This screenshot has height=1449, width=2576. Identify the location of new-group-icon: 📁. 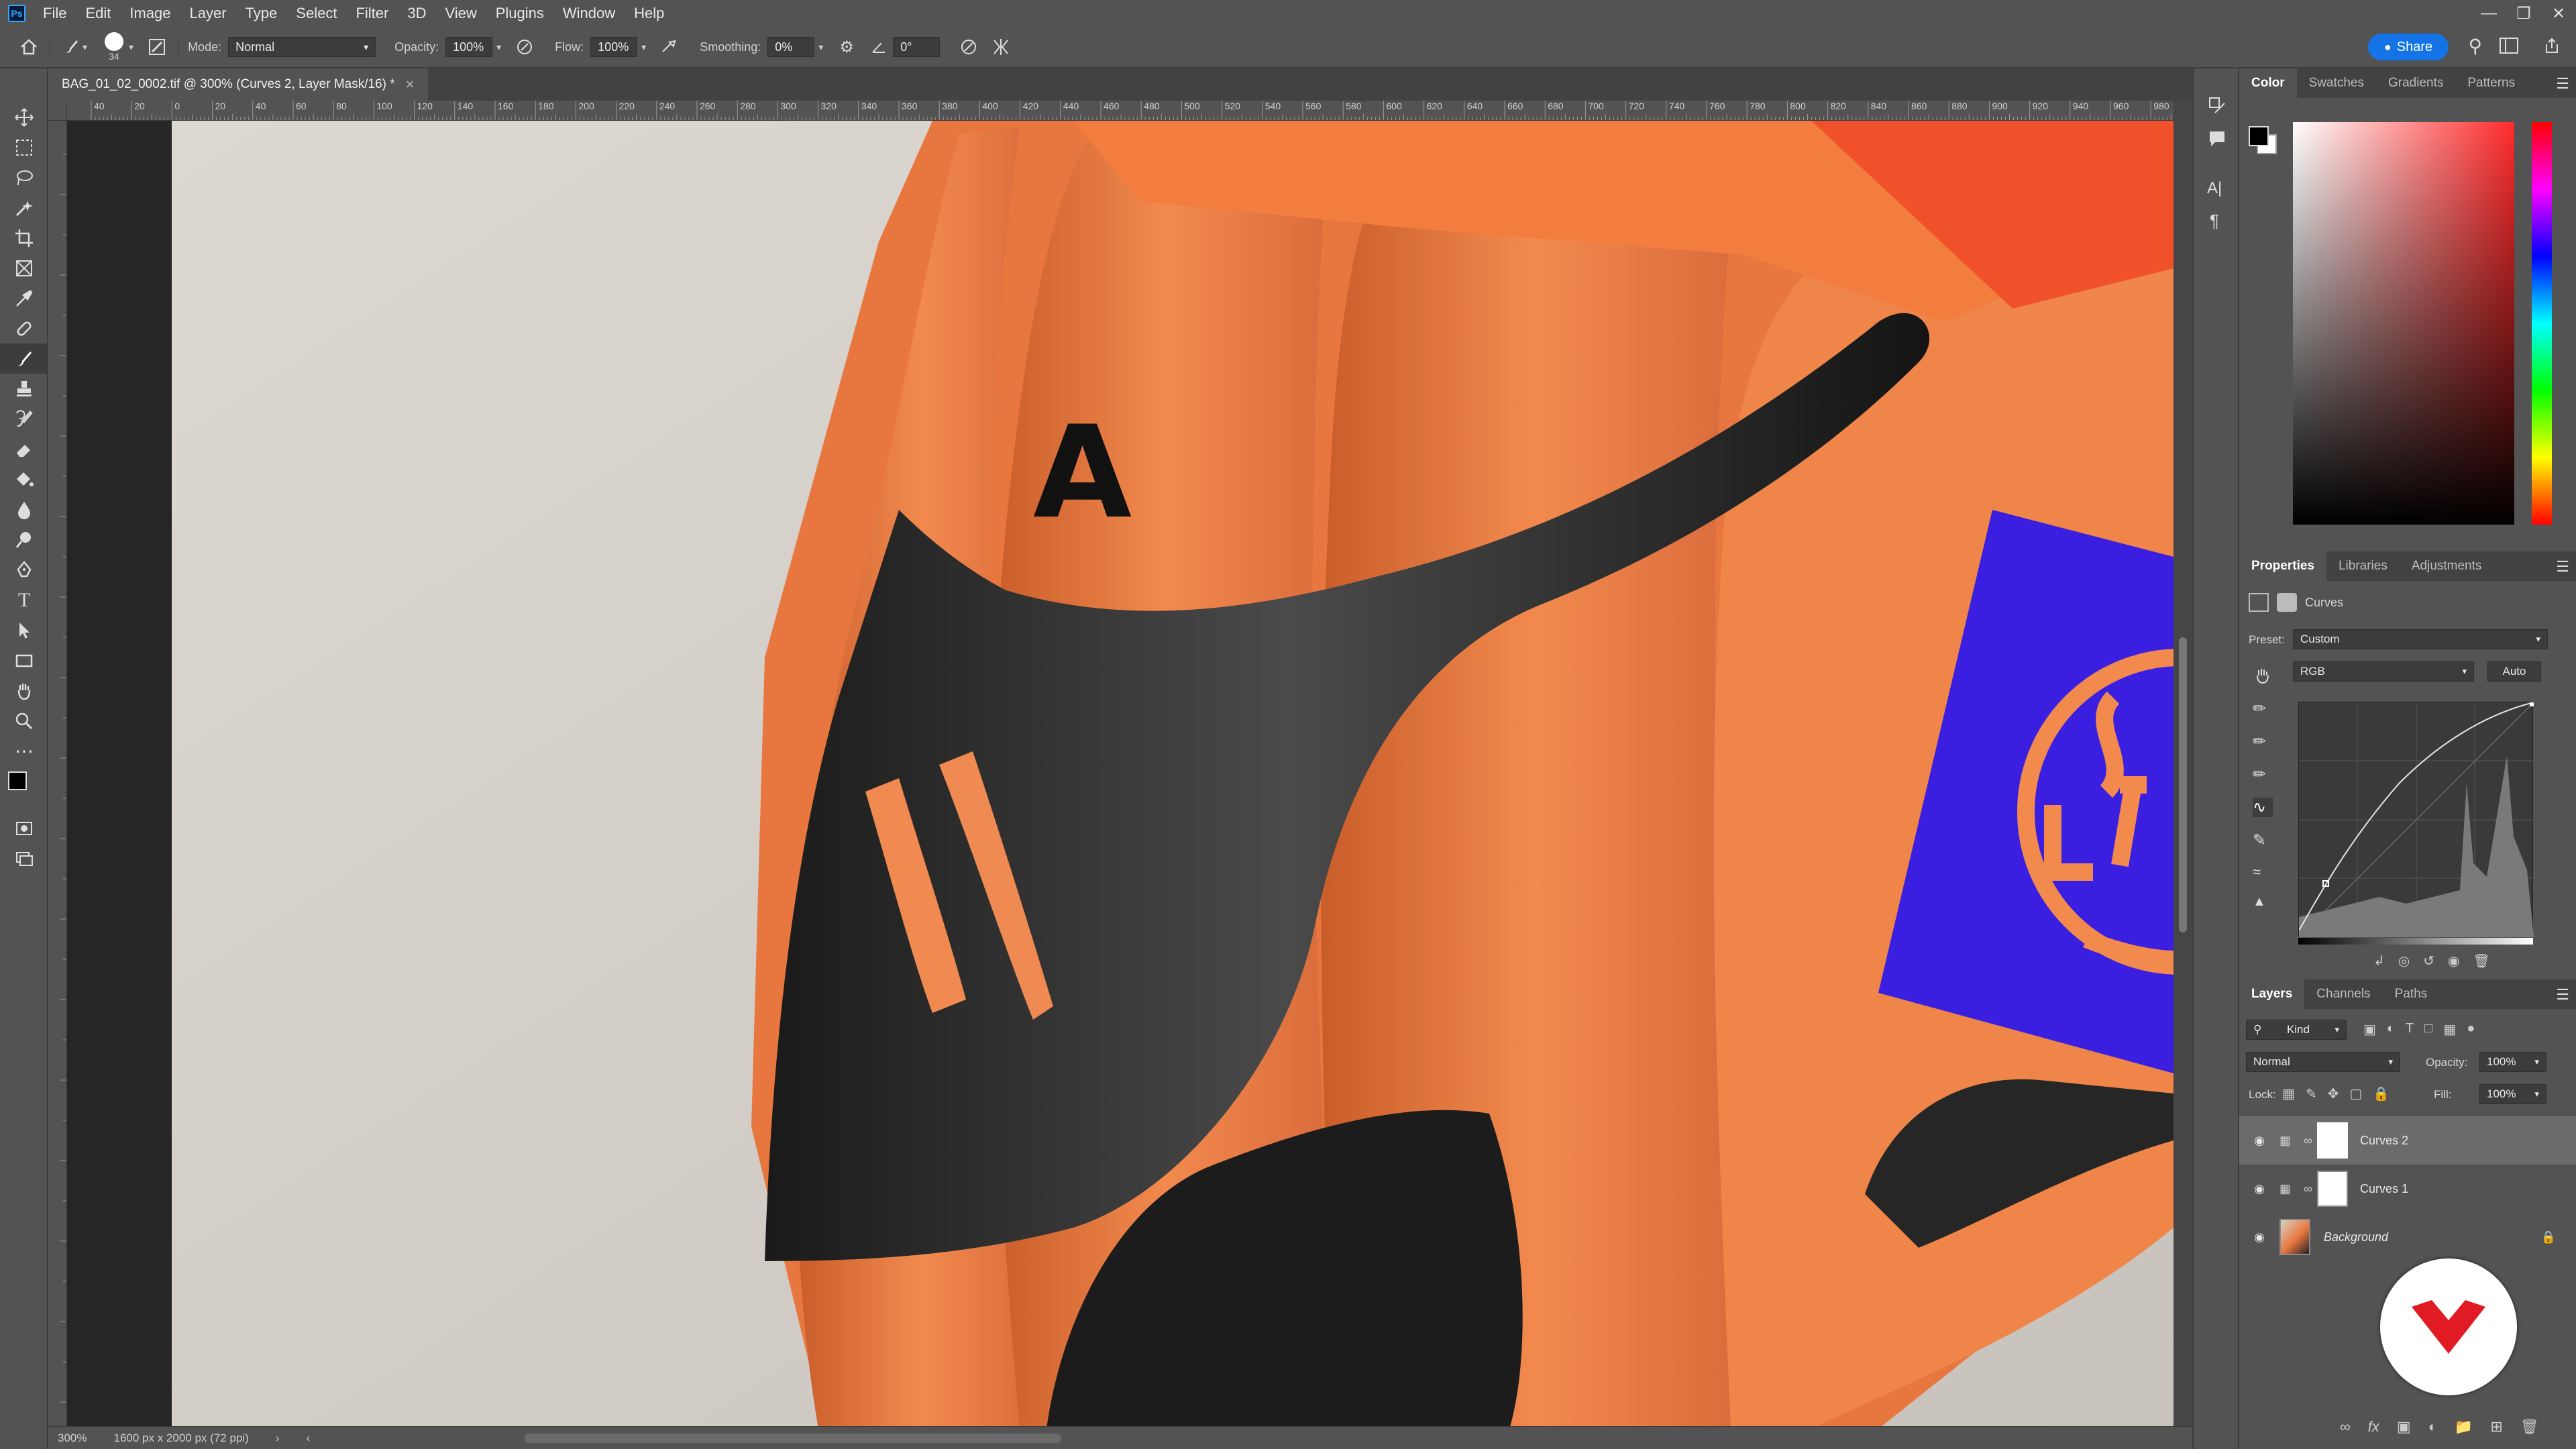
(2464, 1427).